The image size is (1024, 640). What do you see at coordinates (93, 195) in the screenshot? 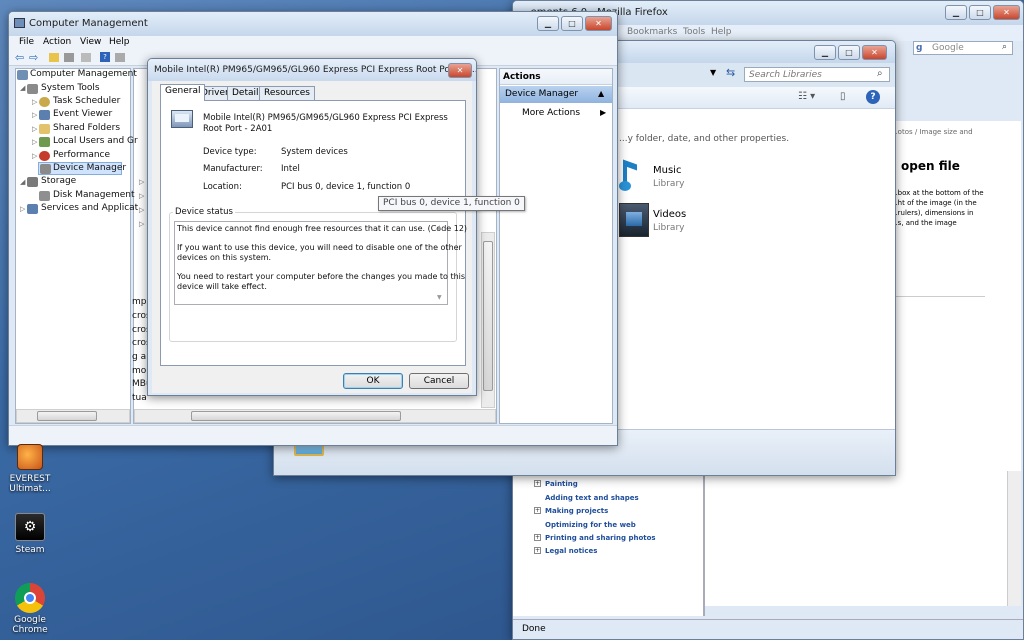
I see `tree-disk-management: Disk Management` at bounding box center [93, 195].